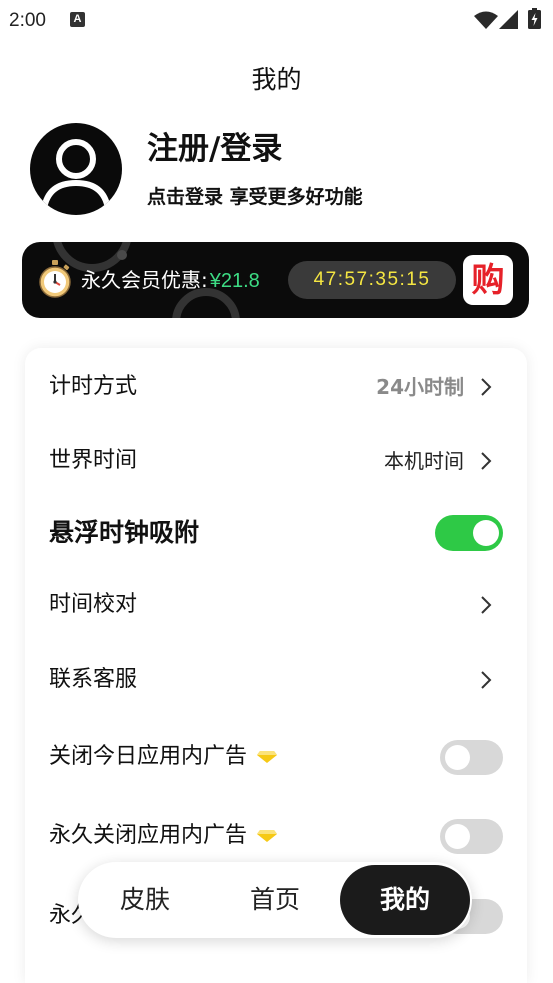 Image resolution: width=553 pixels, height=983 pixels. Describe the element at coordinates (27, 20) in the screenshot. I see `status-time: 2:00` at that location.